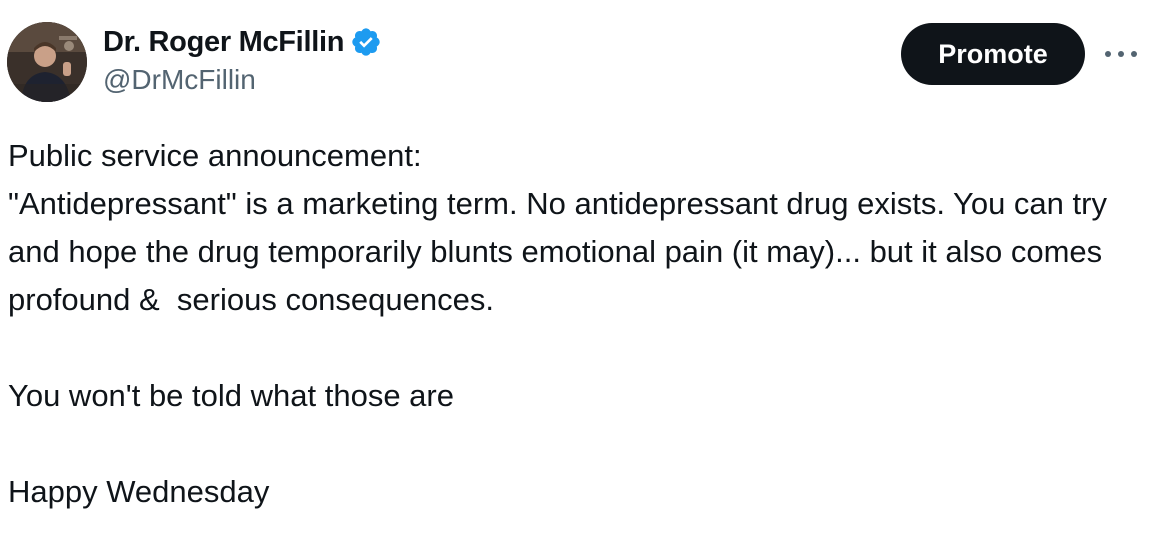  What do you see at coordinates (179, 80) in the screenshot?
I see `handle: @DrMcFillin` at bounding box center [179, 80].